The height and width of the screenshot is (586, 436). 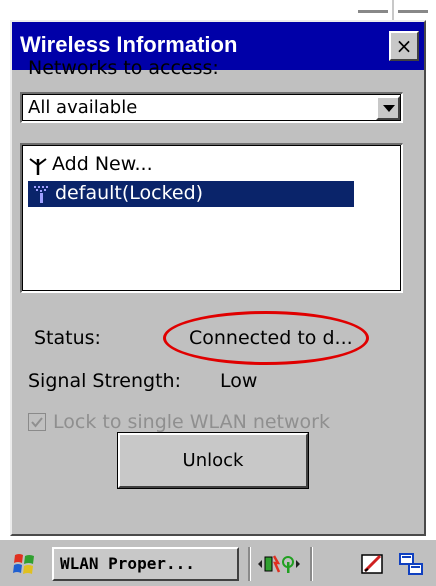 What do you see at coordinates (38, 166) in the screenshot?
I see `antenna-icon` at bounding box center [38, 166].